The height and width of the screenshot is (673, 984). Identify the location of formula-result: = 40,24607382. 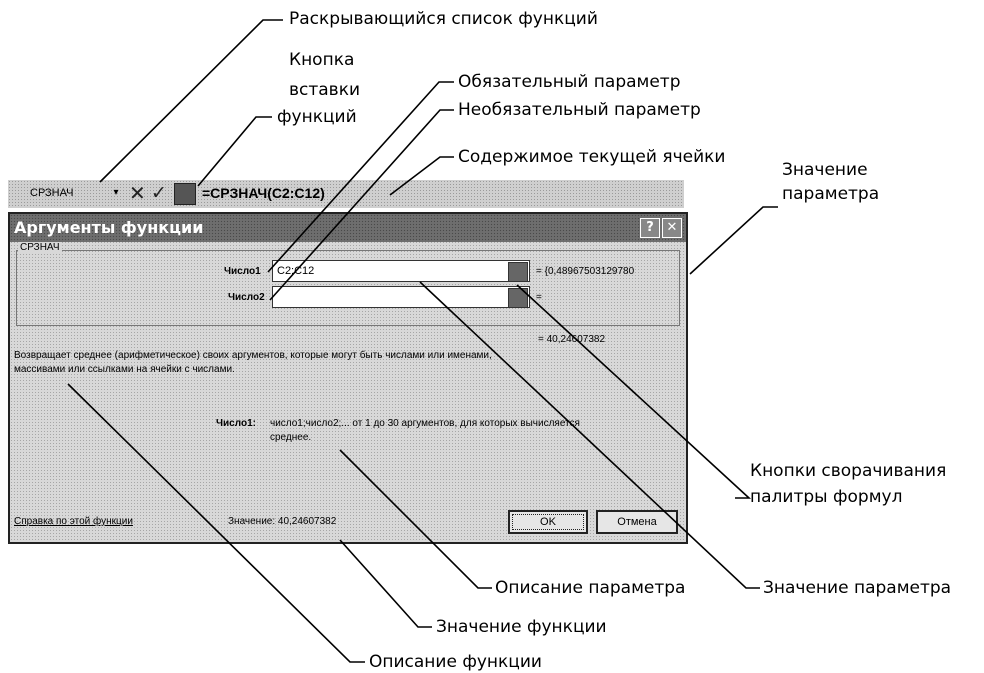
(572, 339).